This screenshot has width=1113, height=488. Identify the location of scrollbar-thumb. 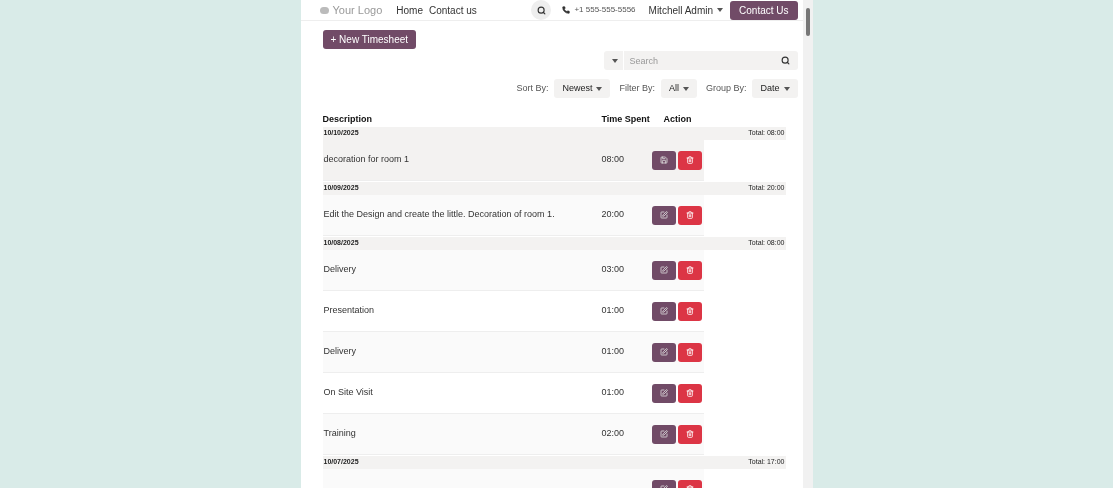
(807, 22).